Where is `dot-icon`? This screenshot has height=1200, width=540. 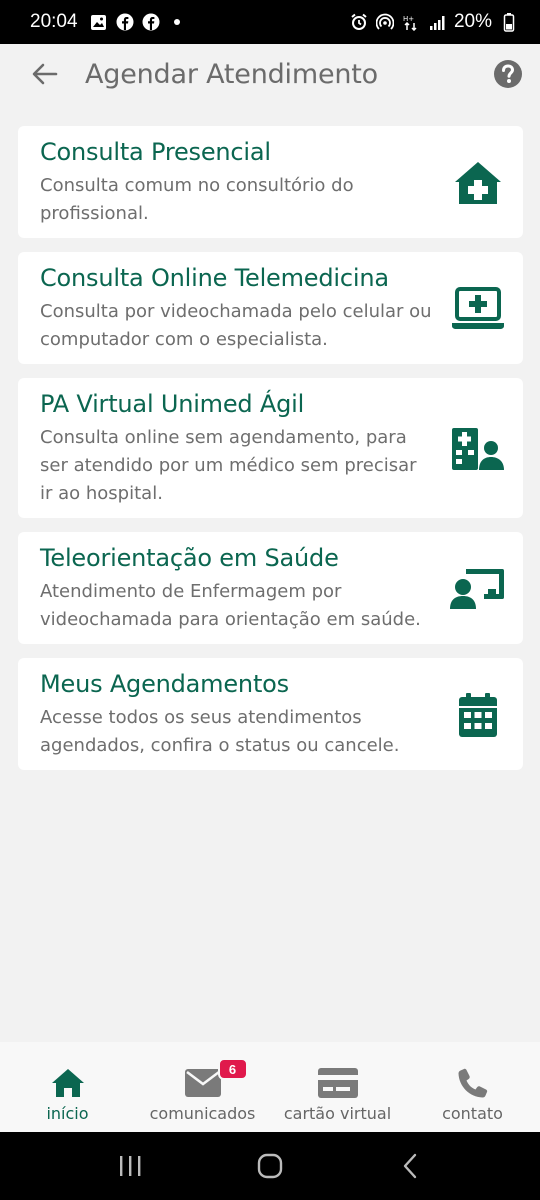
dot-icon is located at coordinates (177, 22).